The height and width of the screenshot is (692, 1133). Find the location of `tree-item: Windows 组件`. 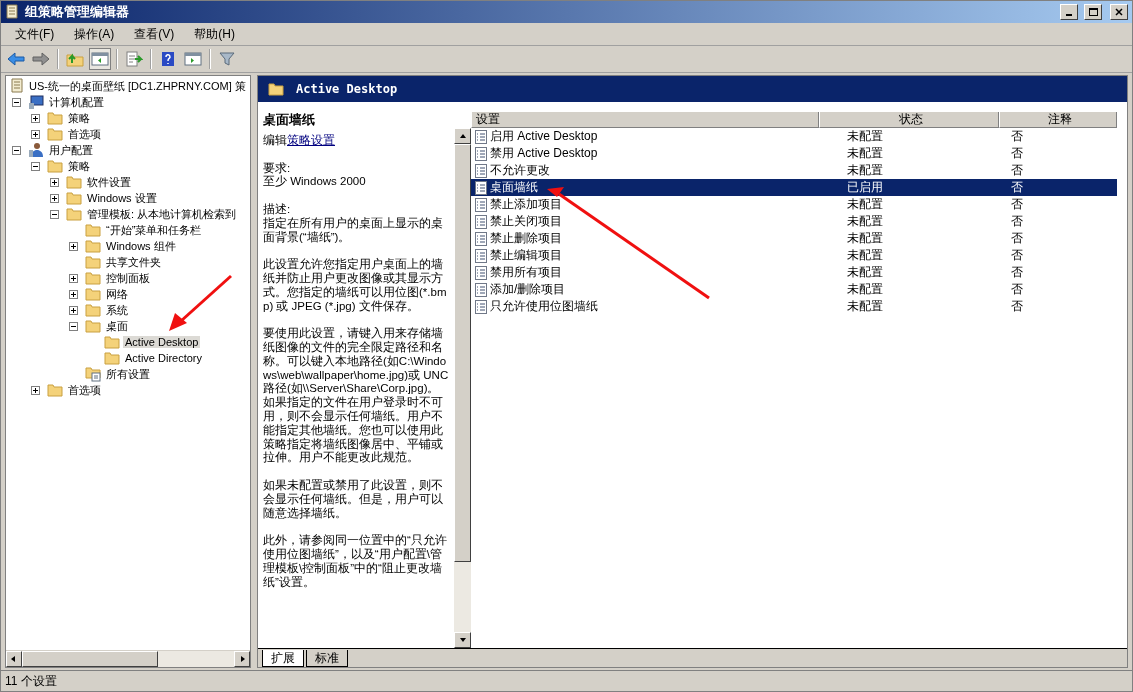

tree-item: Windows 组件 is located at coordinates (141, 246).